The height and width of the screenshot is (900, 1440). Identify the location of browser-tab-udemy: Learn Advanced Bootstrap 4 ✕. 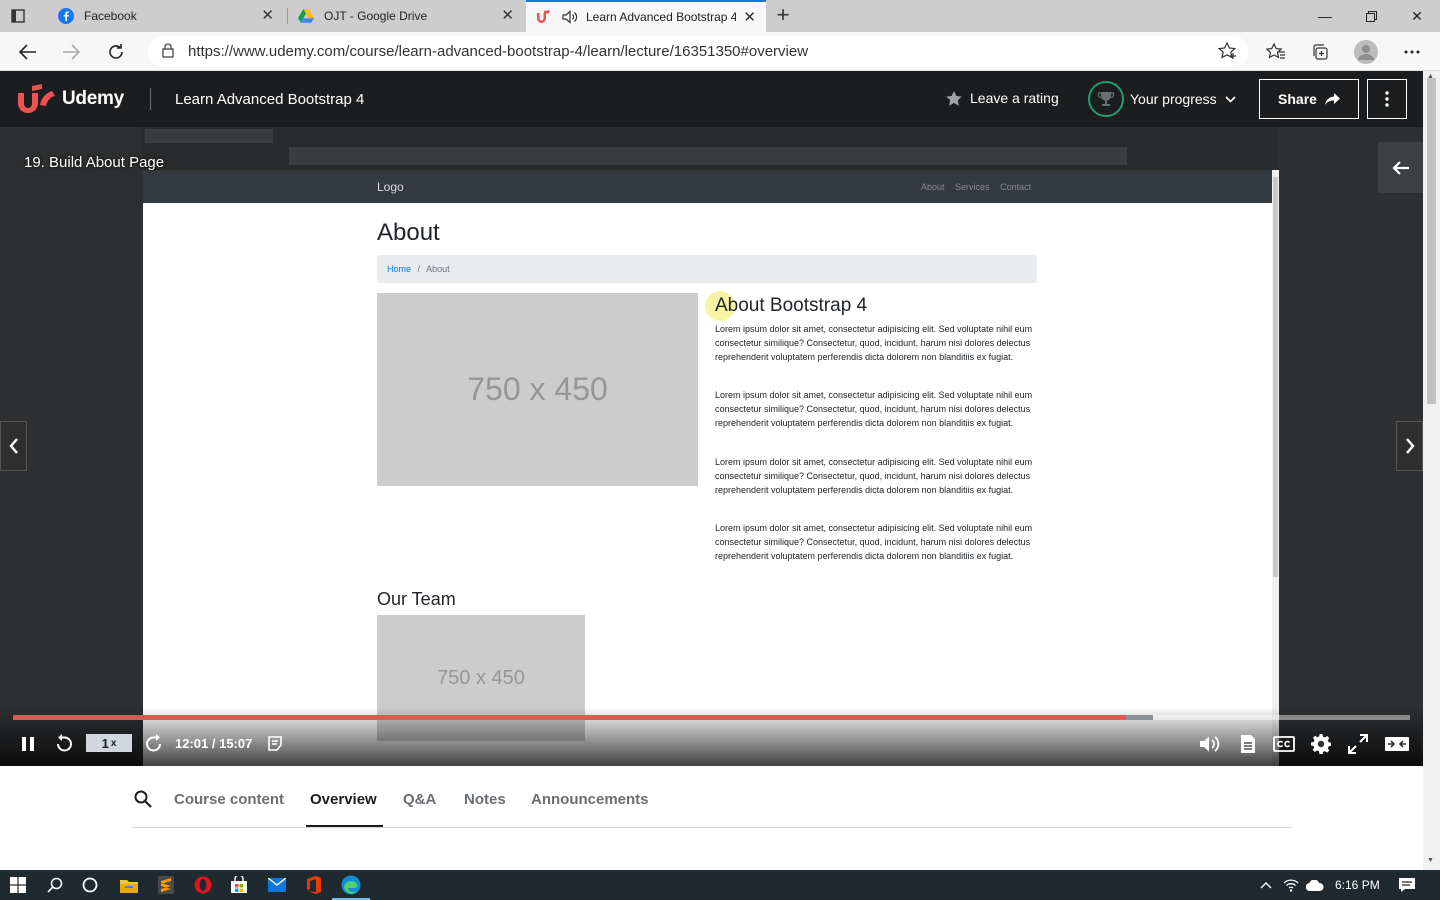
(646, 16).